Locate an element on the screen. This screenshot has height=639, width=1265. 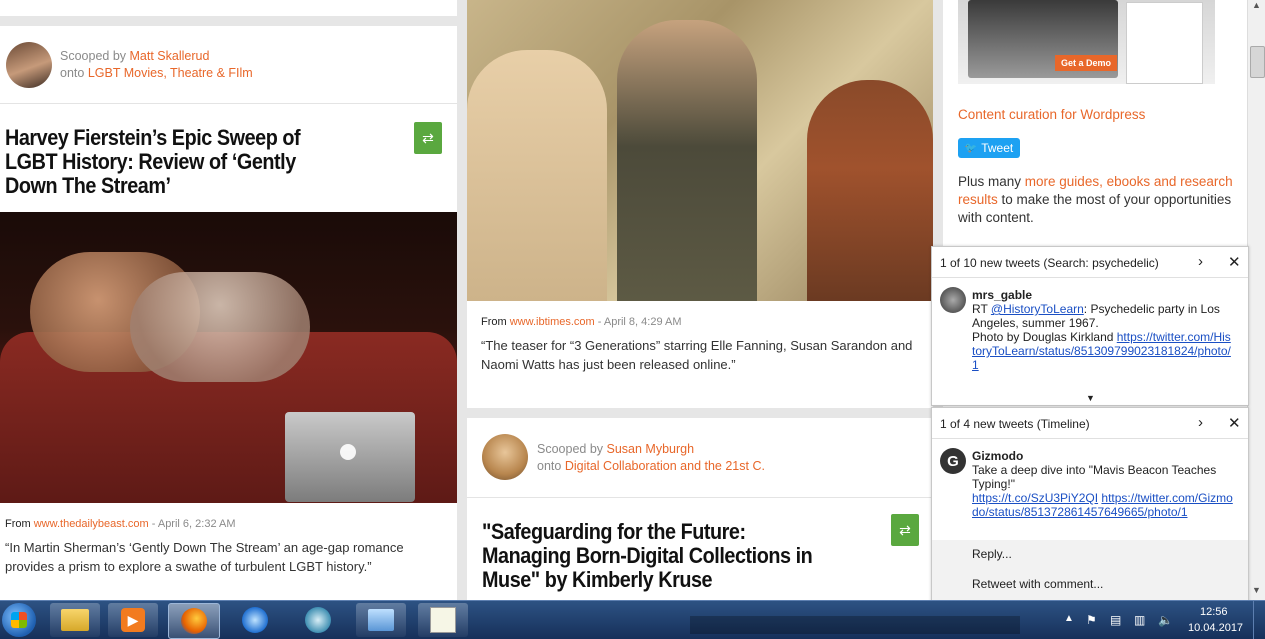
twitter-bird-icon: 🐦 is located at coordinates (971, 148).